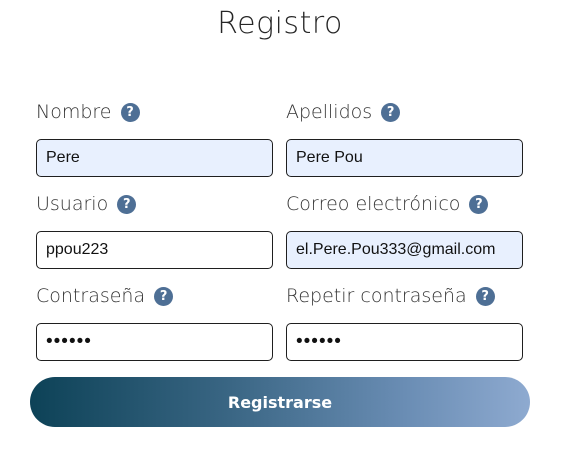 This screenshot has height=453, width=577. I want to click on usuario-input, so click(154, 250).